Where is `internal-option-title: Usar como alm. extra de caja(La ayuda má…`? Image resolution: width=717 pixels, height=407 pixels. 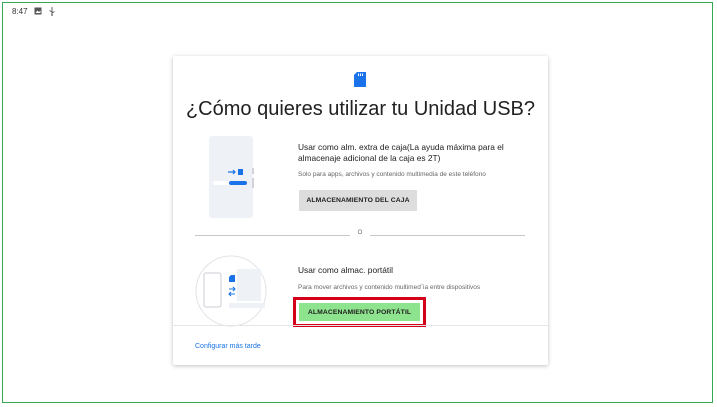 internal-option-title: Usar como alm. extra de caja(La ayuda má… is located at coordinates (401, 152).